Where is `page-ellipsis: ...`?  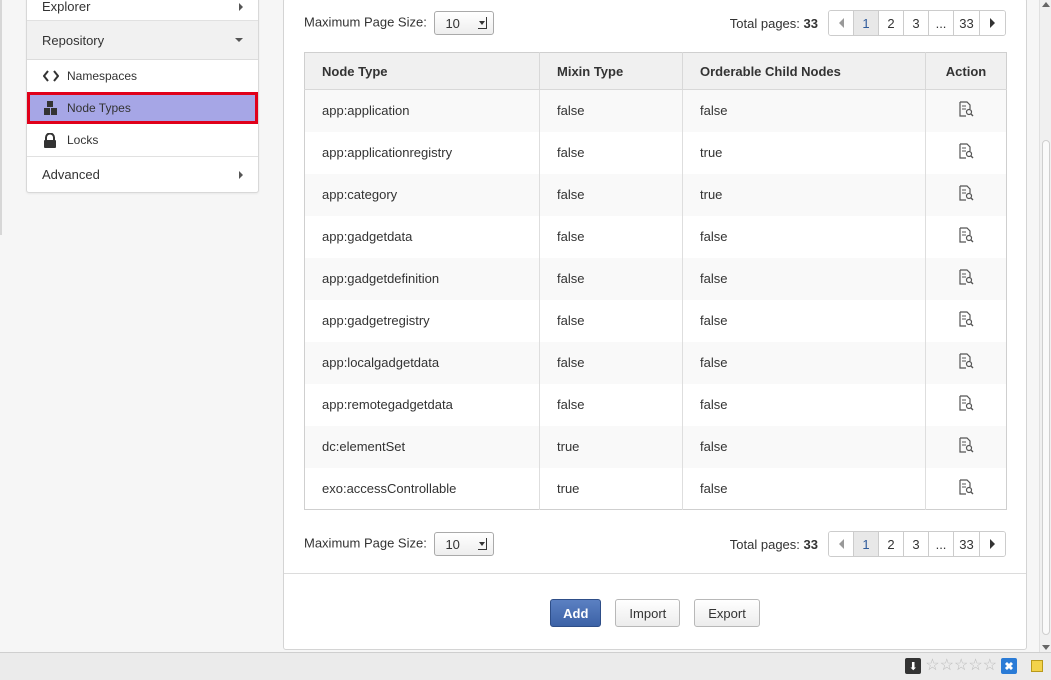 page-ellipsis: ... is located at coordinates (941, 23).